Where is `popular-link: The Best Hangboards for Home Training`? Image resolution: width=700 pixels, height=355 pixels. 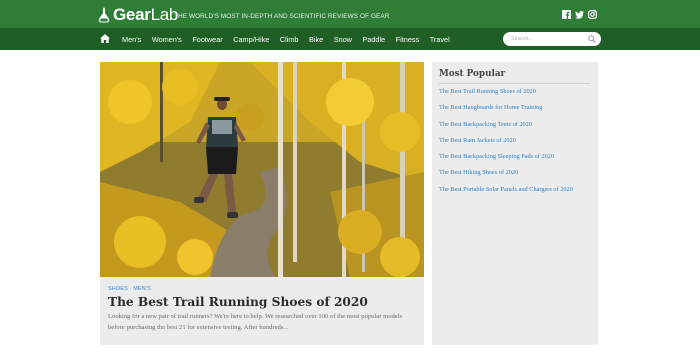 popular-link: The Best Hangboards for Home Training is located at coordinates (515, 108).